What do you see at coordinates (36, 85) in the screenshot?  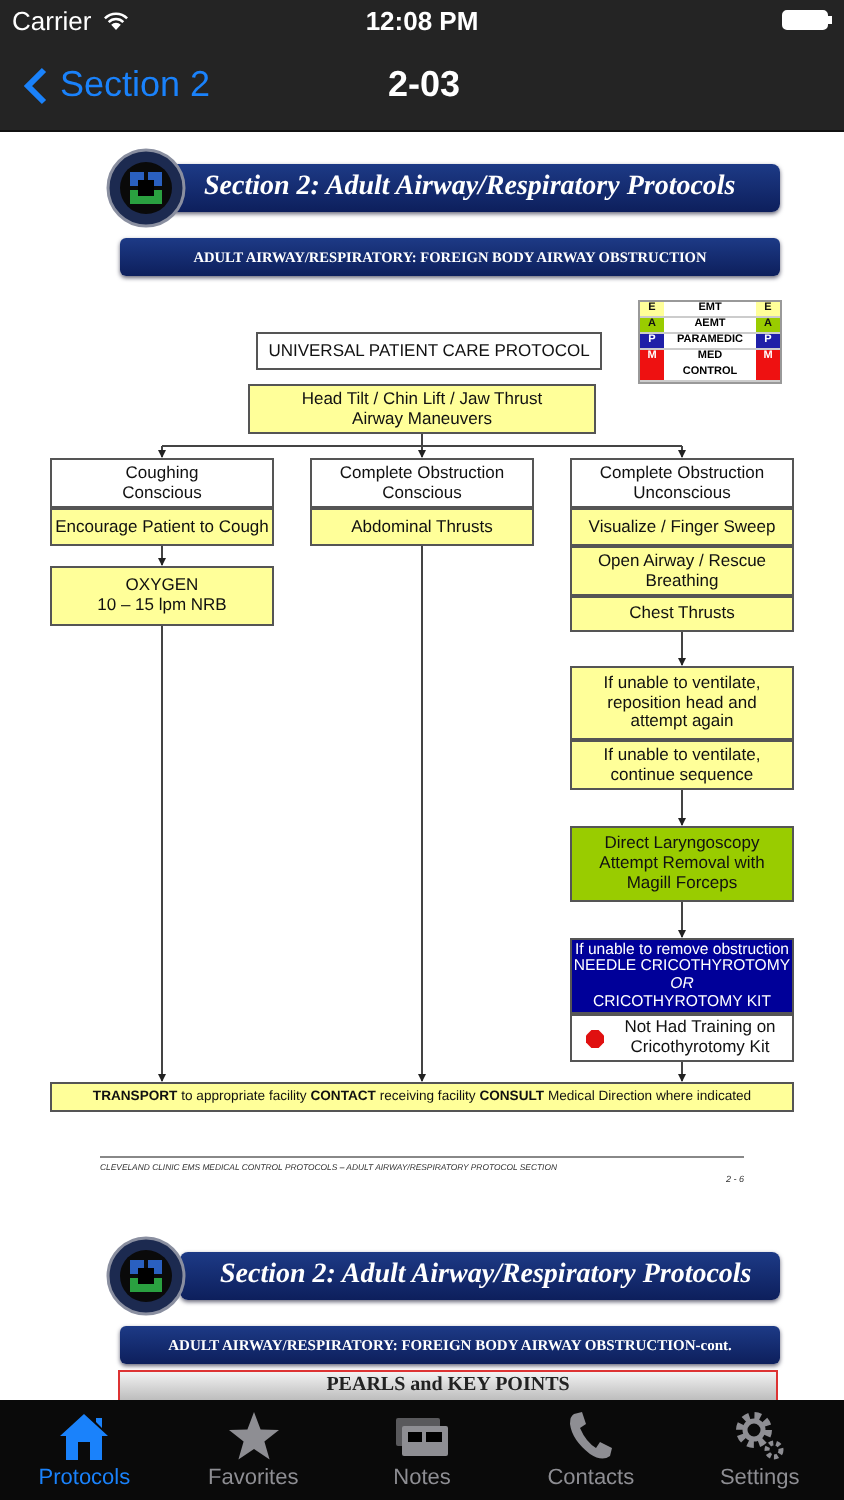 I see `chevron-left-icon` at bounding box center [36, 85].